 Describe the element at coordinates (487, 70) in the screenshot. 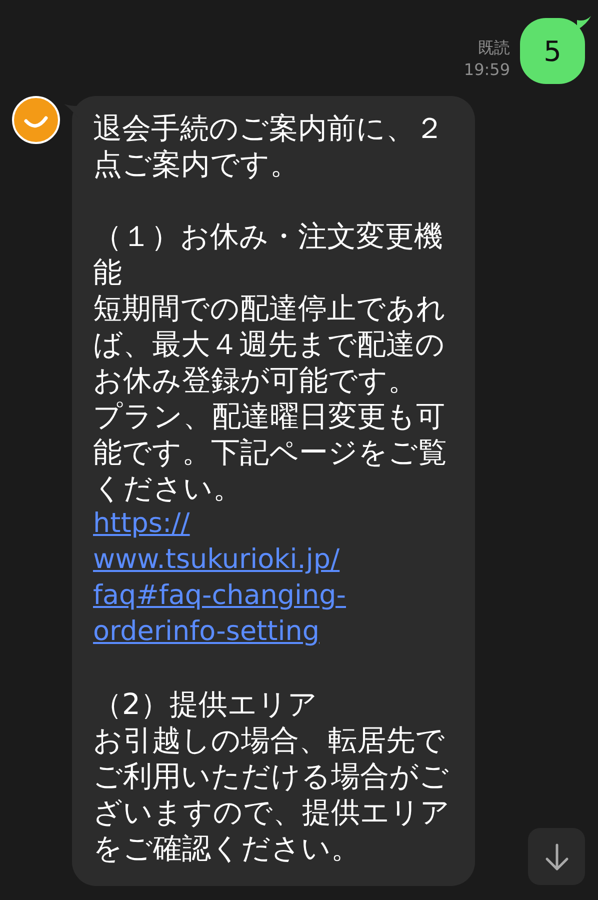

I see `message-time: 19:59` at that location.